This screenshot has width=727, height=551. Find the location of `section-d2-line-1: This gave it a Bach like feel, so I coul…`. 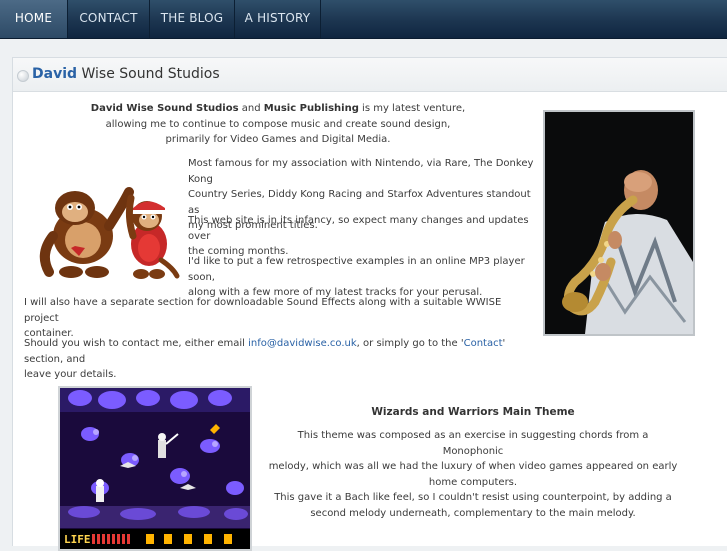

section-d2-line-1: This gave it a Bach like feel, so I coul… is located at coordinates (473, 497).